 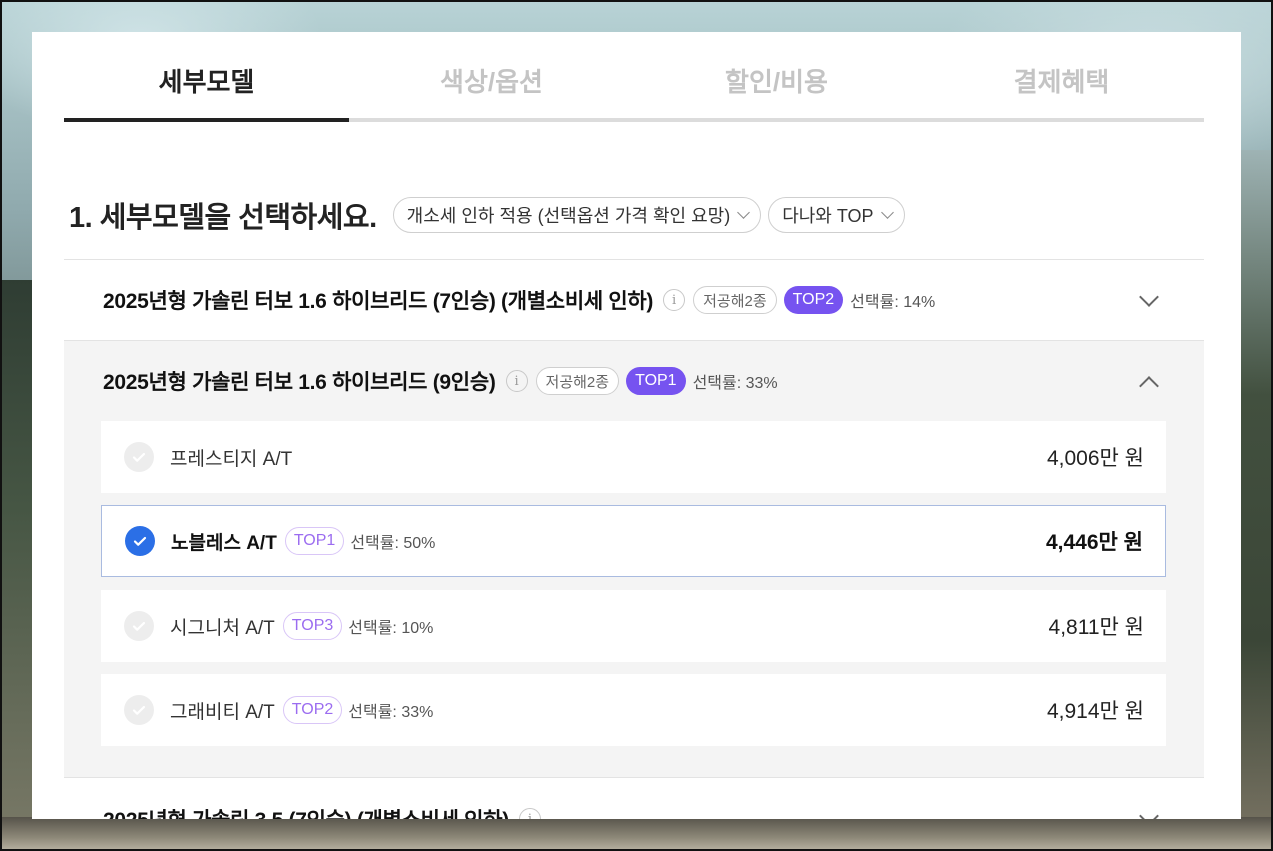 What do you see at coordinates (633, 457) in the screenshot?
I see `trim-option-prestige: 프레스티지 A/T 4,006만 원` at bounding box center [633, 457].